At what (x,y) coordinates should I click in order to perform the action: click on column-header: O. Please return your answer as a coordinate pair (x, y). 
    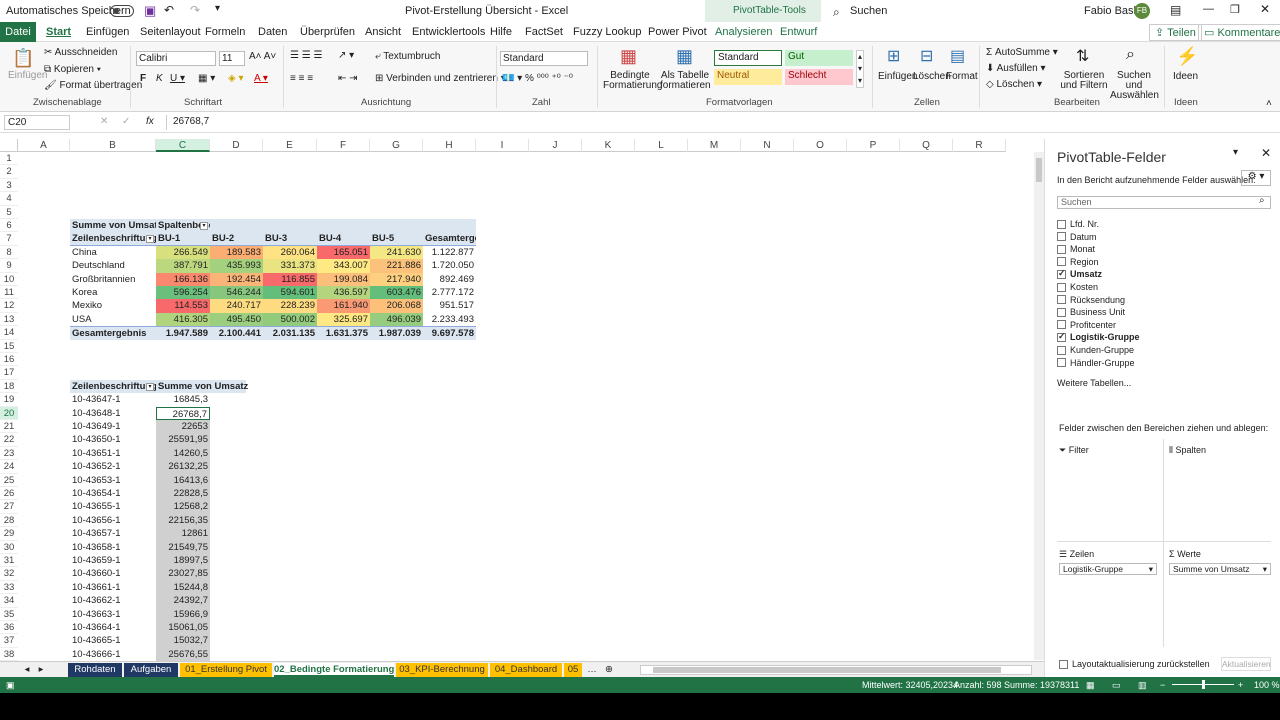
    Looking at the image, I should click on (820, 145).